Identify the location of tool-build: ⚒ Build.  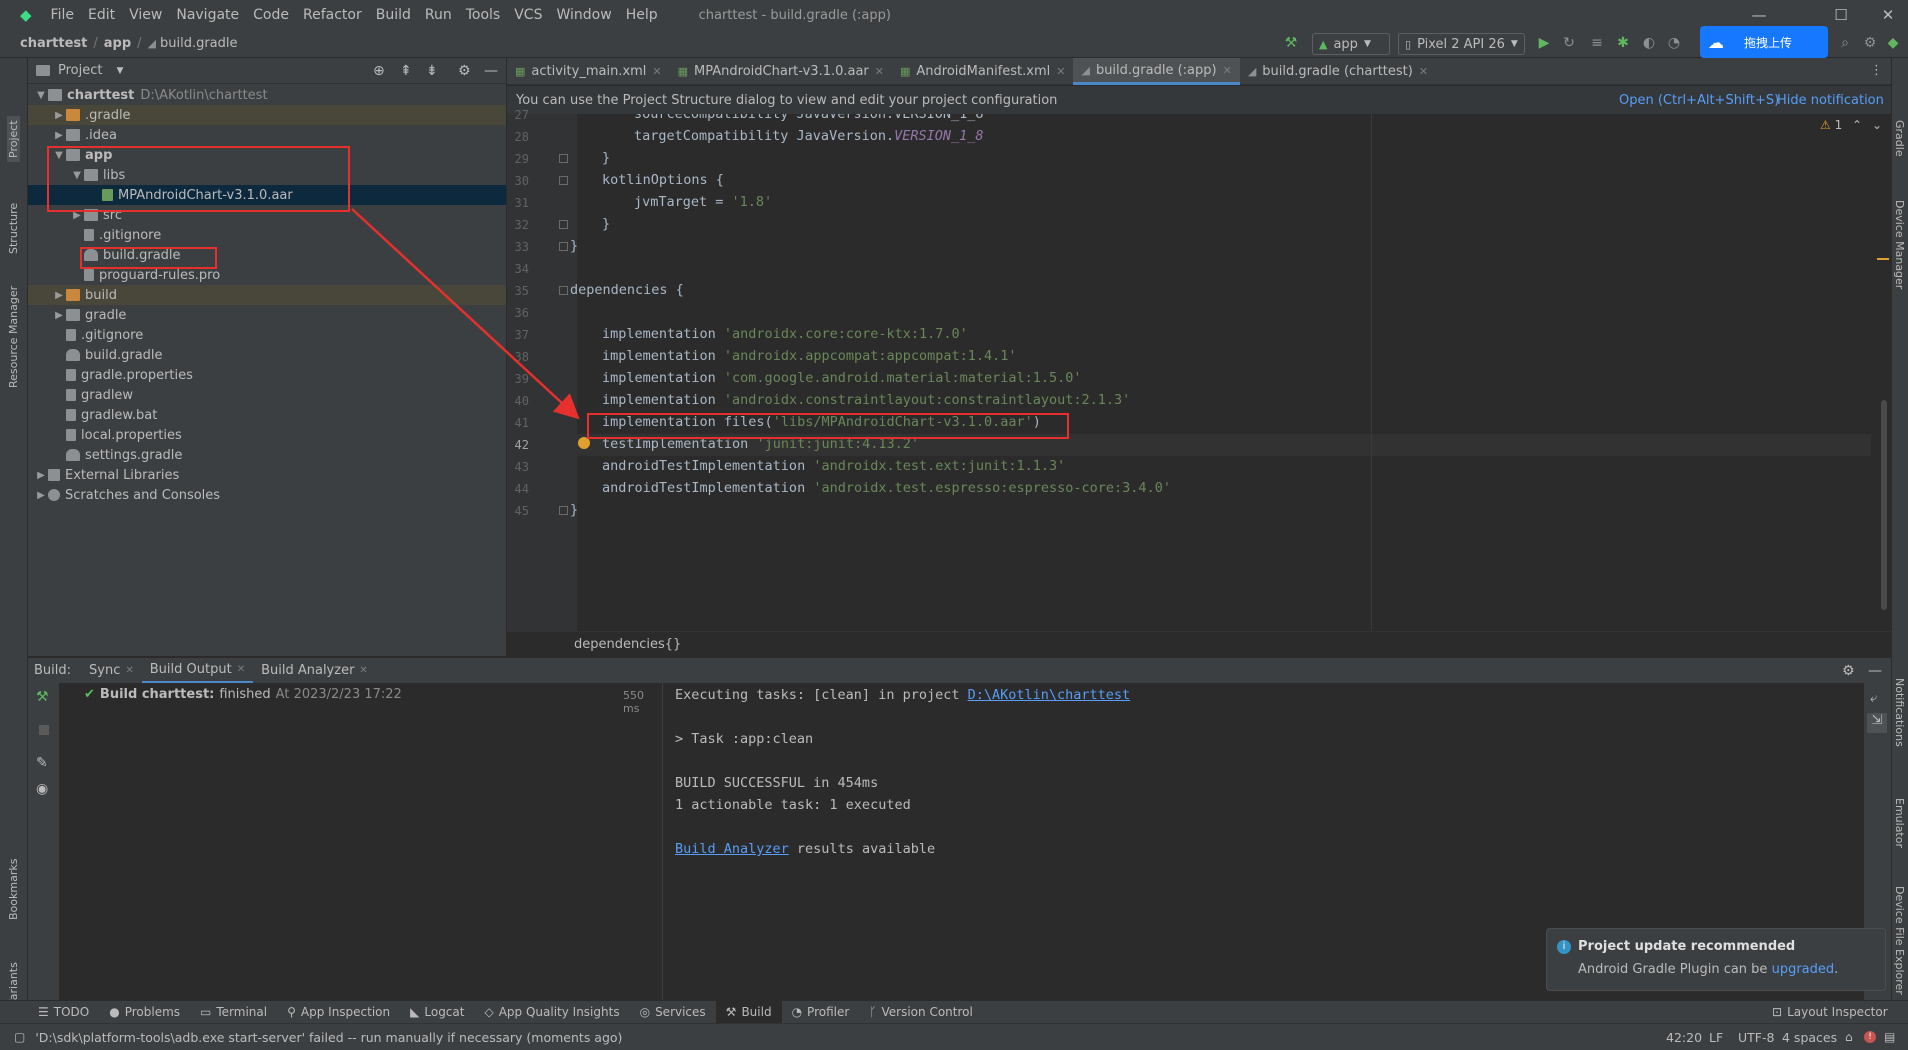
(748, 1012).